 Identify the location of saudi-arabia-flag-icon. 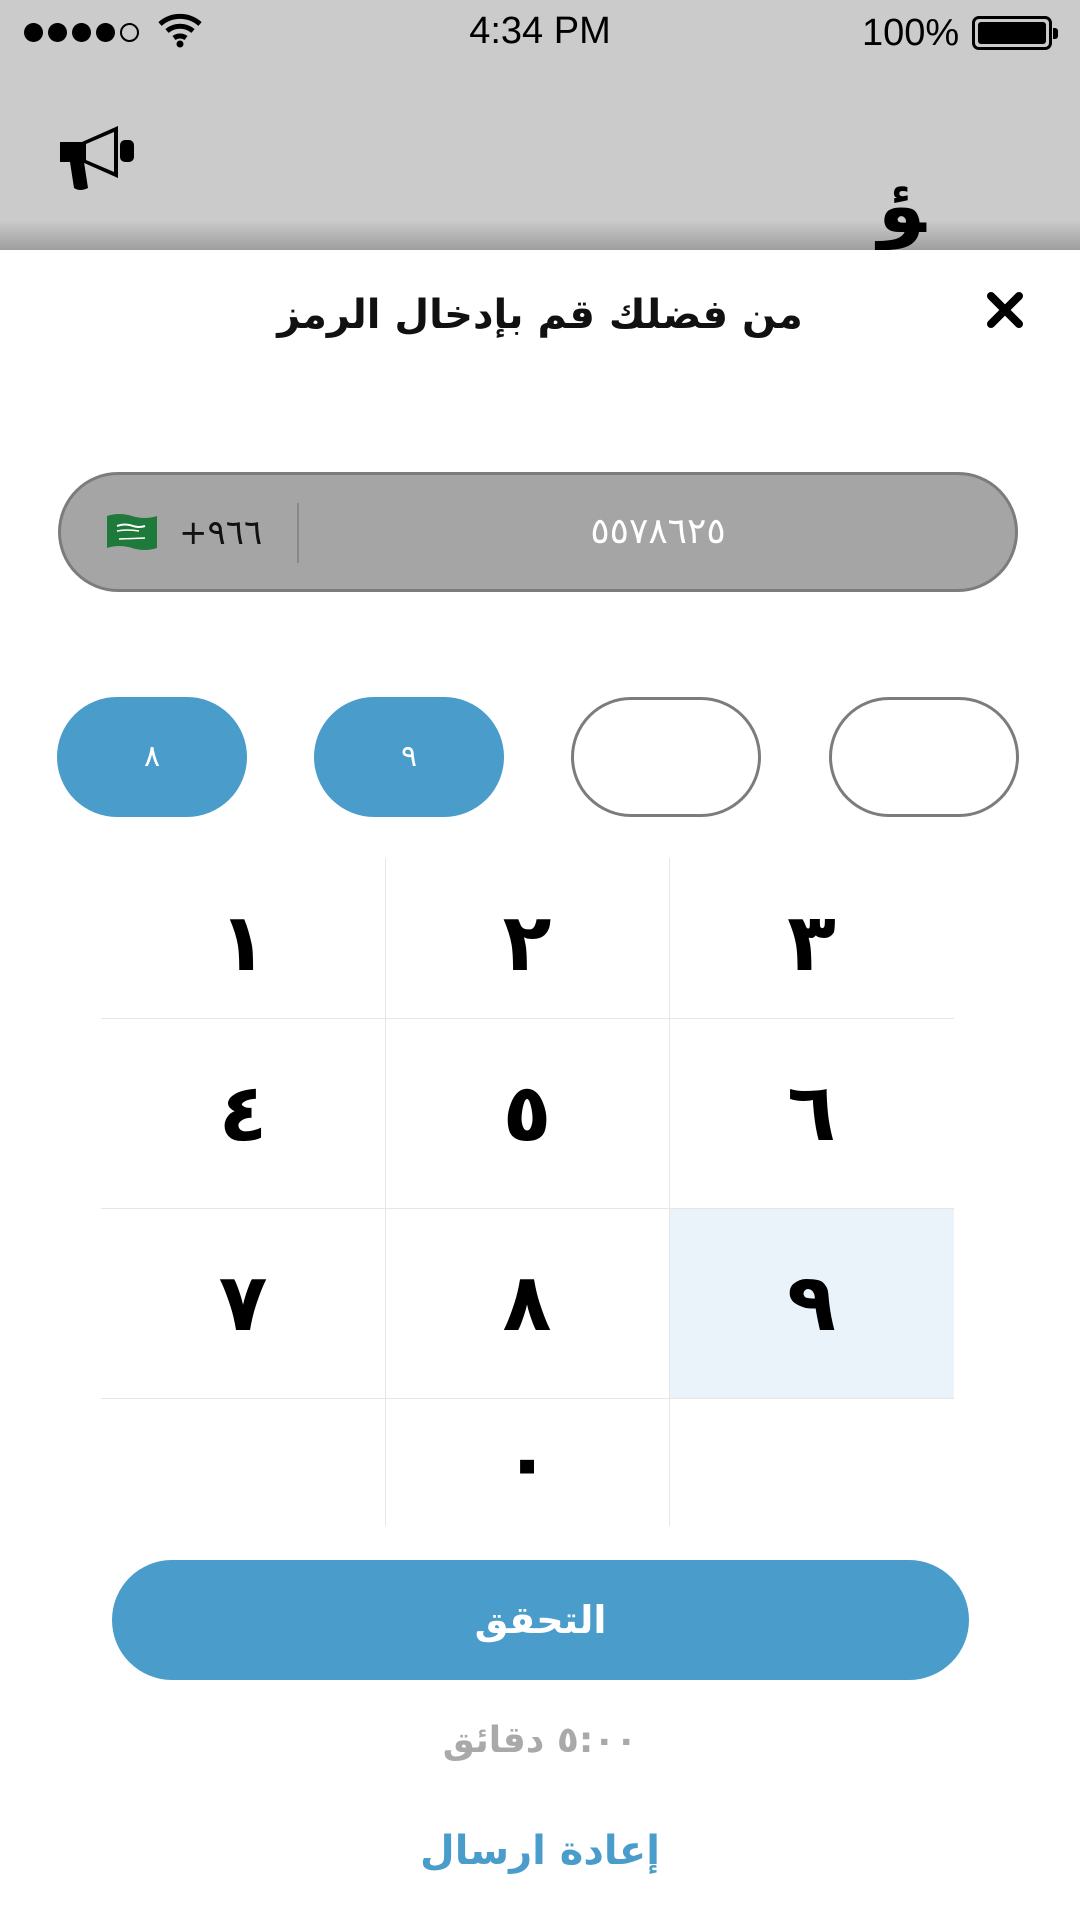
(132, 532).